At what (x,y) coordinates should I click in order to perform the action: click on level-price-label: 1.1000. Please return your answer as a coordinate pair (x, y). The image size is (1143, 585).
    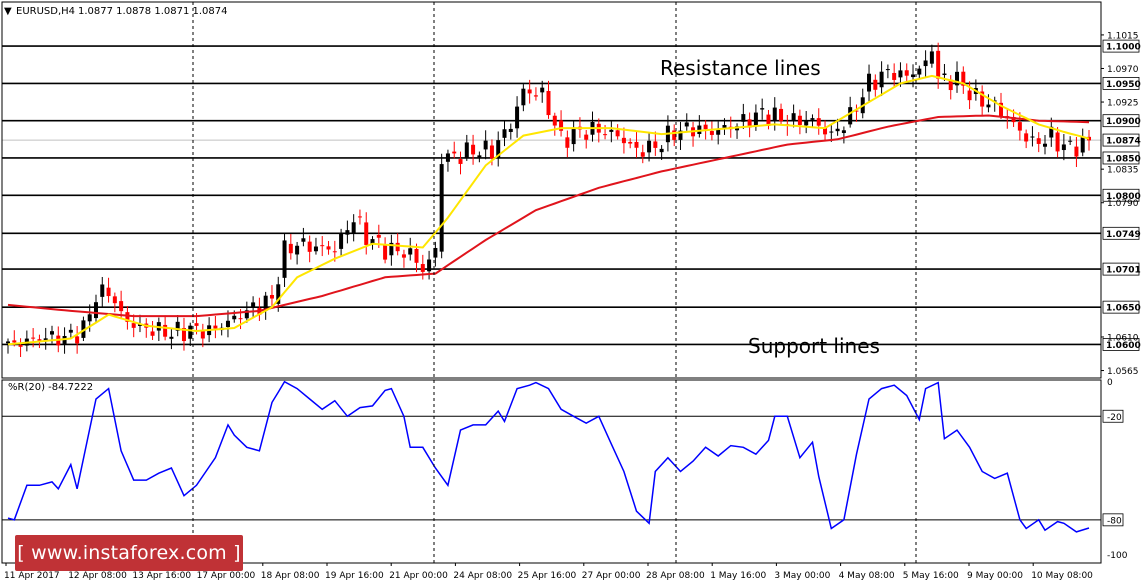
    Looking at the image, I should click on (1123, 48).